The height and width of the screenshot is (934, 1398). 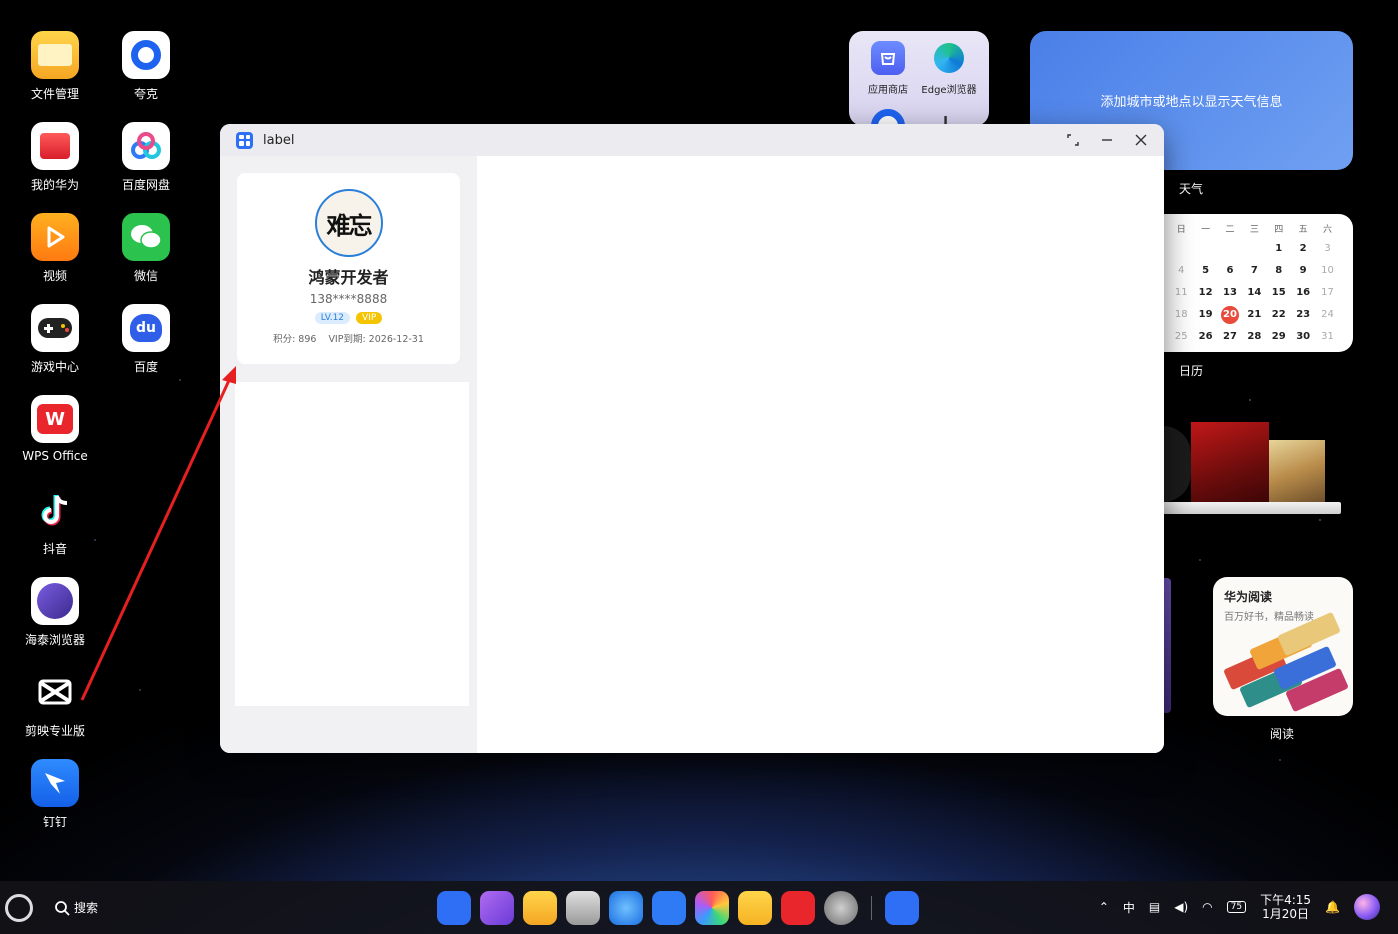 I want to click on battery-icon: 75, so click(x=1236, y=907).